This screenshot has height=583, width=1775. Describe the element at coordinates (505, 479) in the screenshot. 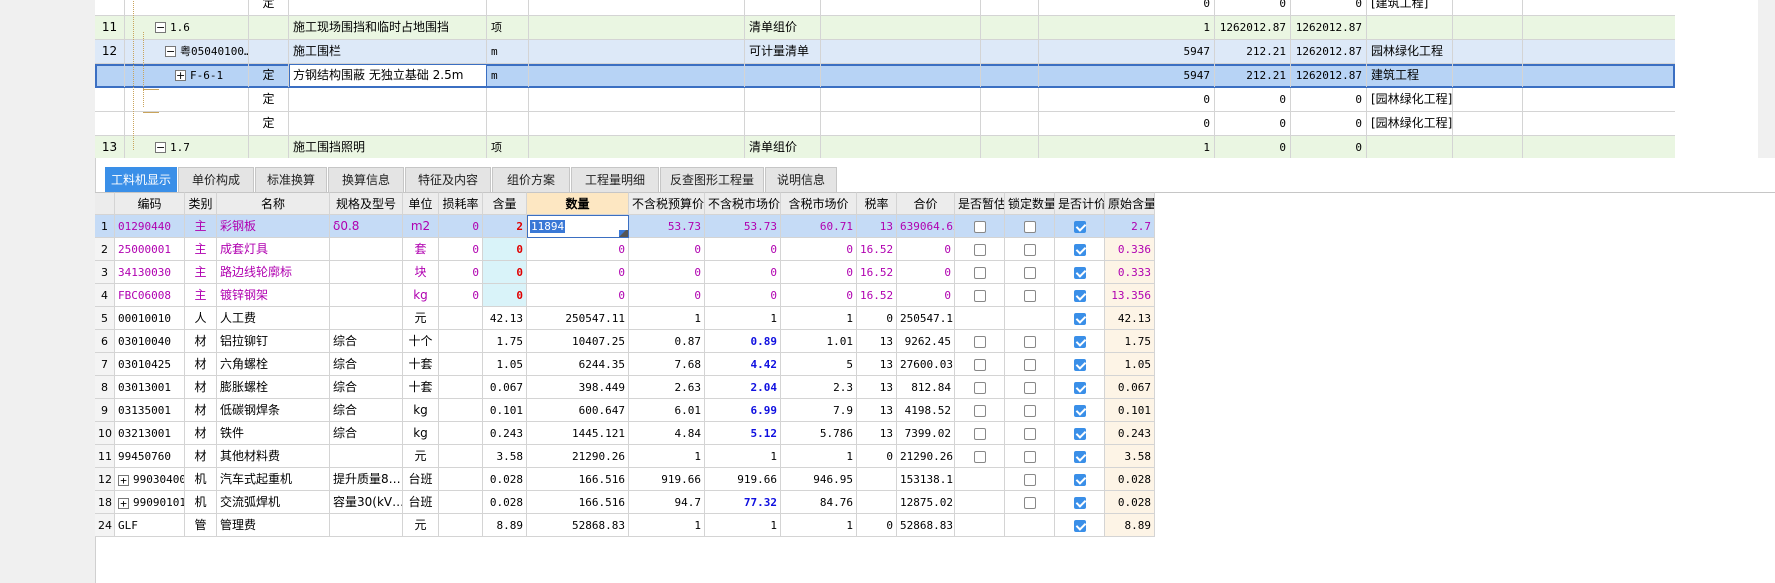

I see `cell-hl: 0.028` at that location.